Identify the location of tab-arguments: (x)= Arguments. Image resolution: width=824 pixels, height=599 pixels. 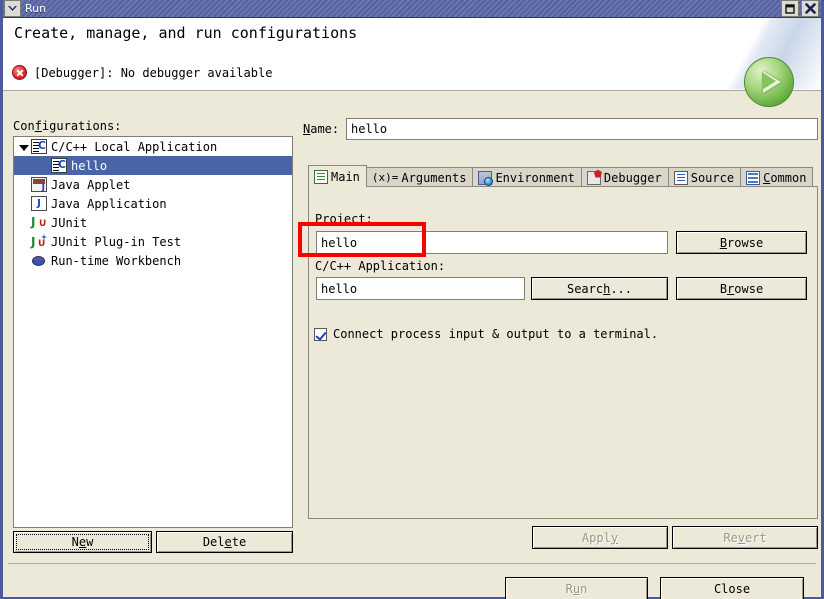
(419, 177).